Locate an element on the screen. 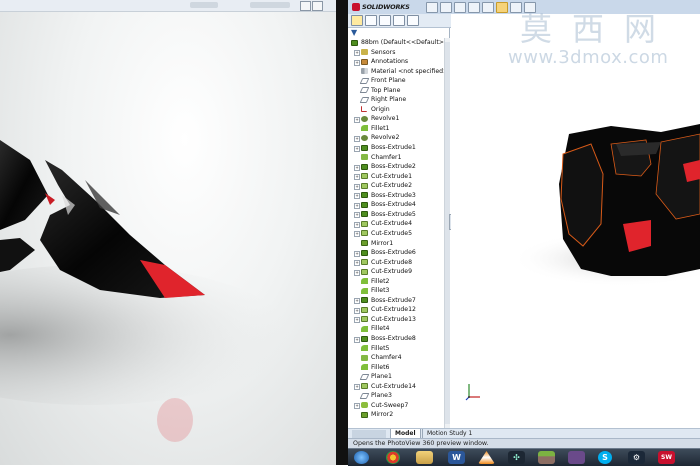 The height and width of the screenshot is (466, 700). select-icon is located at coordinates (502, 7).